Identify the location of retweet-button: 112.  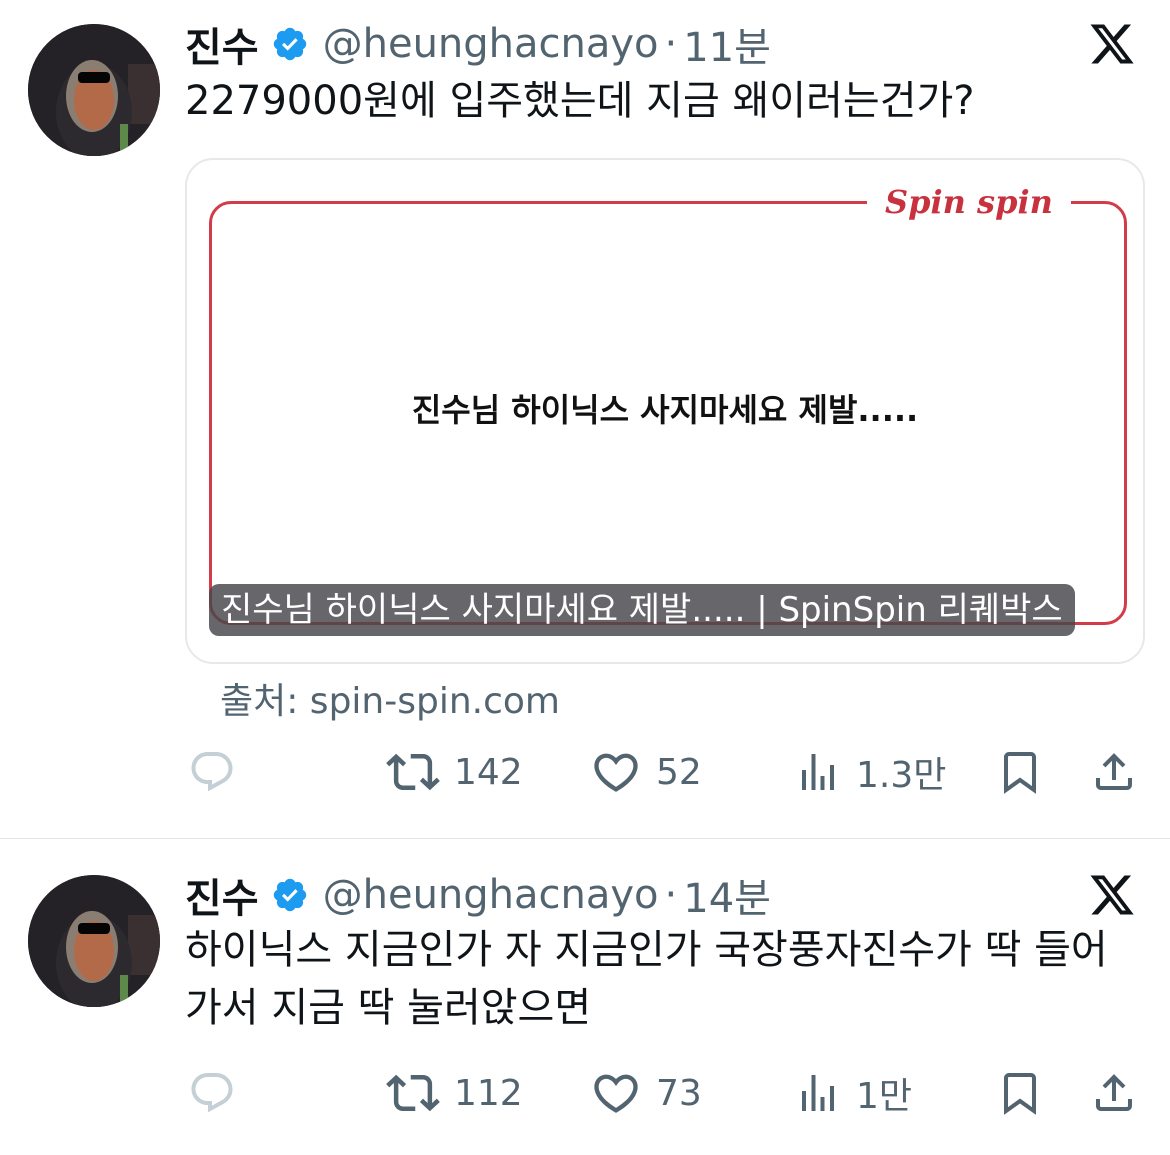
(454, 1093).